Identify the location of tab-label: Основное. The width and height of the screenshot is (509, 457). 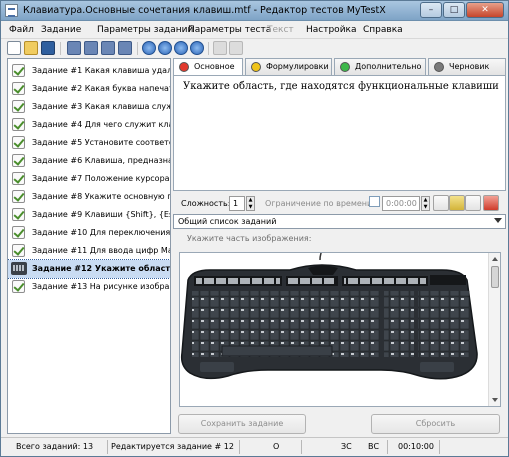
(214, 66).